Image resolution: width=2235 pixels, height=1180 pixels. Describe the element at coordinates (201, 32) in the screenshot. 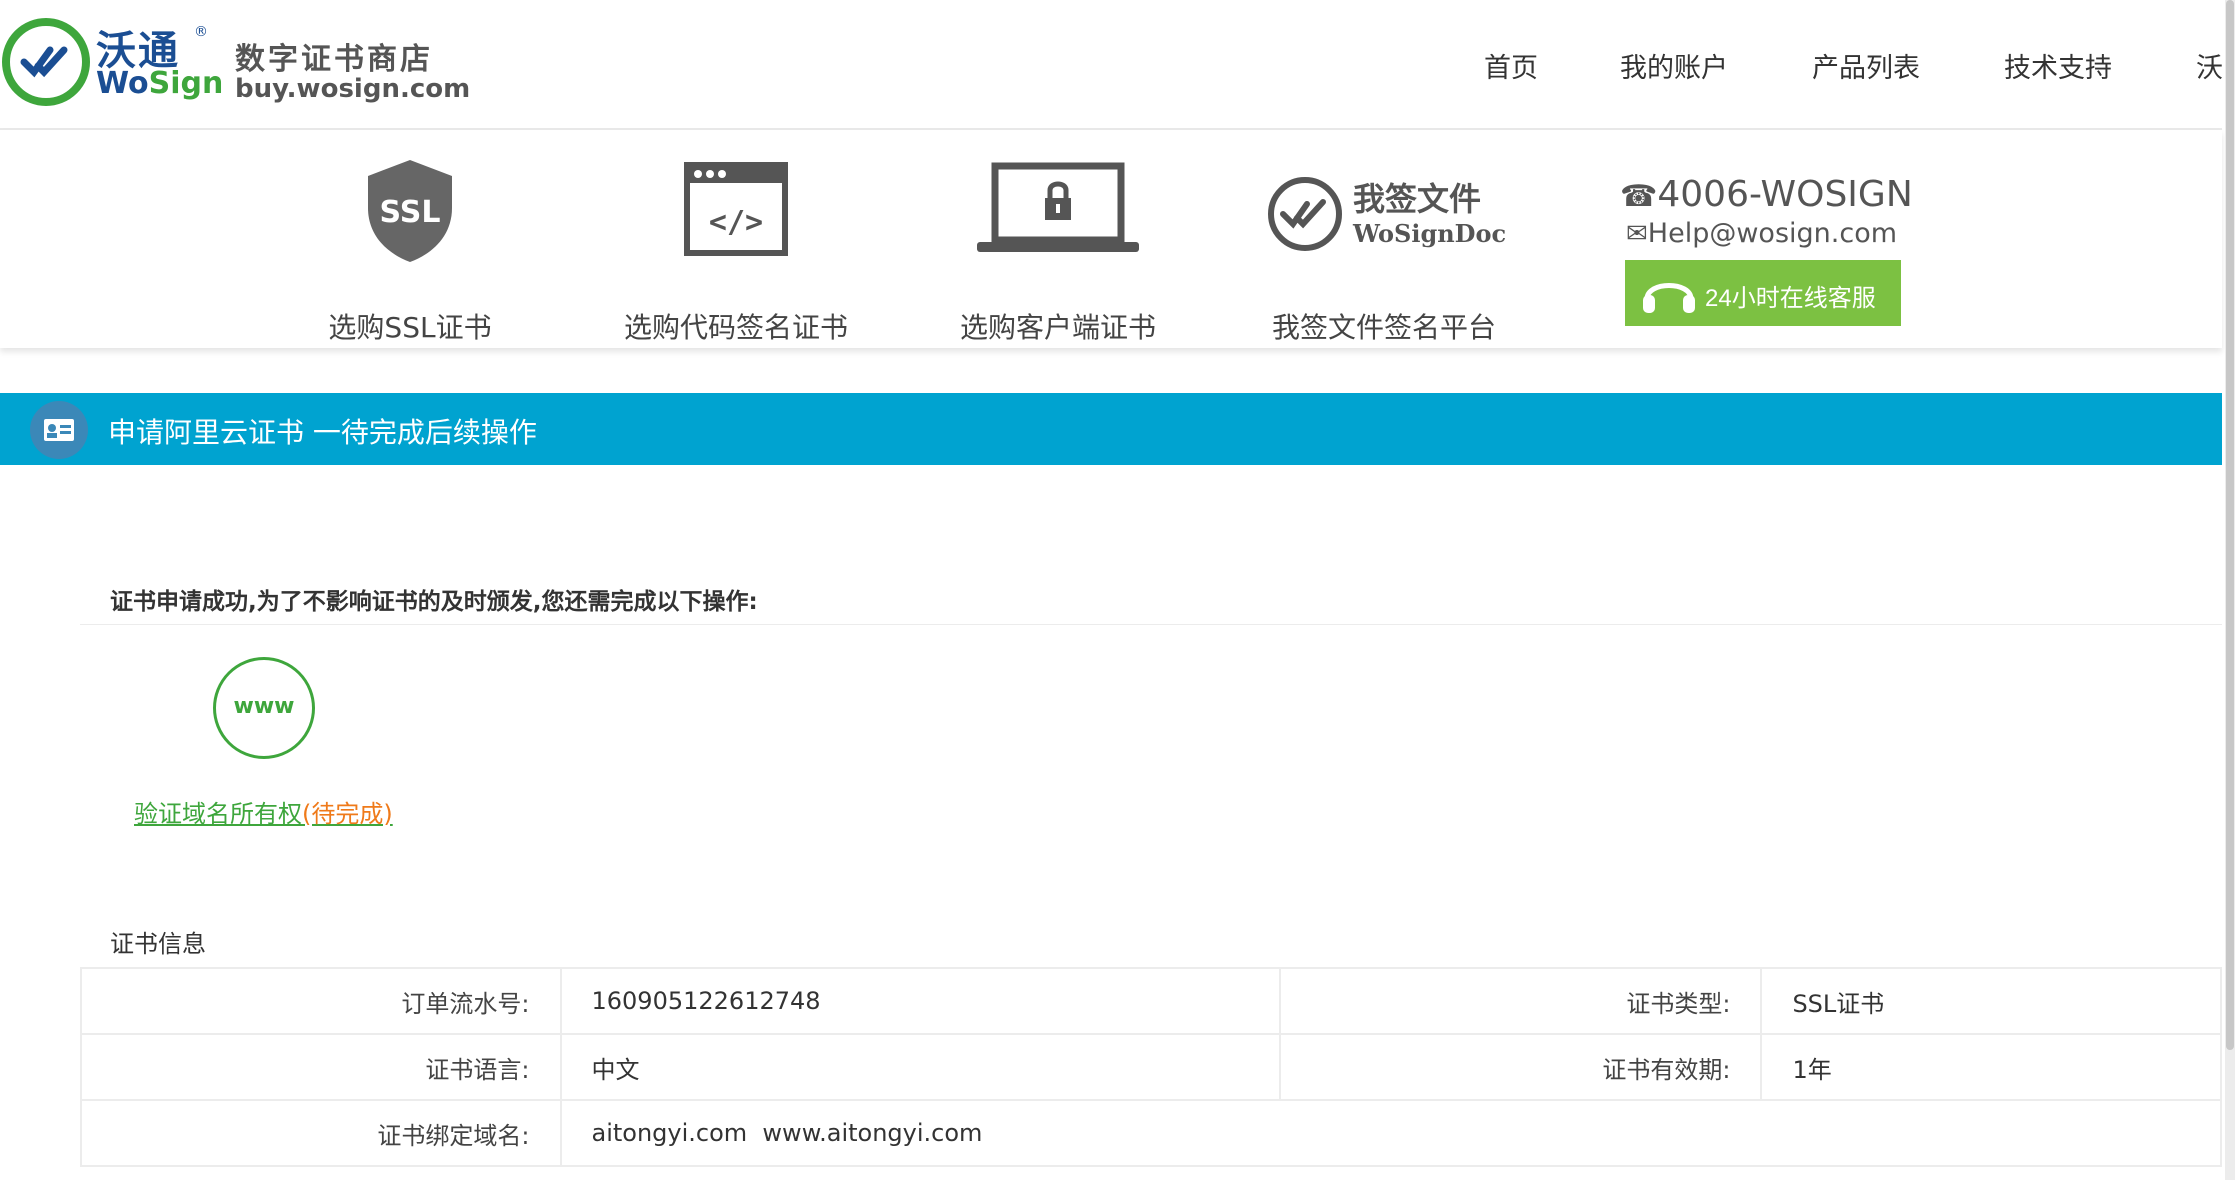

I see `logo-registered-mark: ®` at that location.